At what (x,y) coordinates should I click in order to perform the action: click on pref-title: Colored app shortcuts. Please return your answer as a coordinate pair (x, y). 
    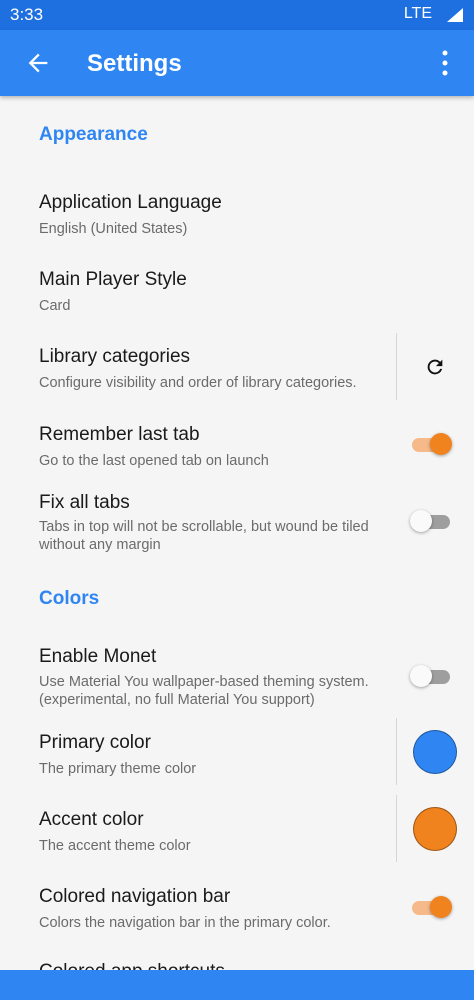
    Looking at the image, I should click on (132, 965).